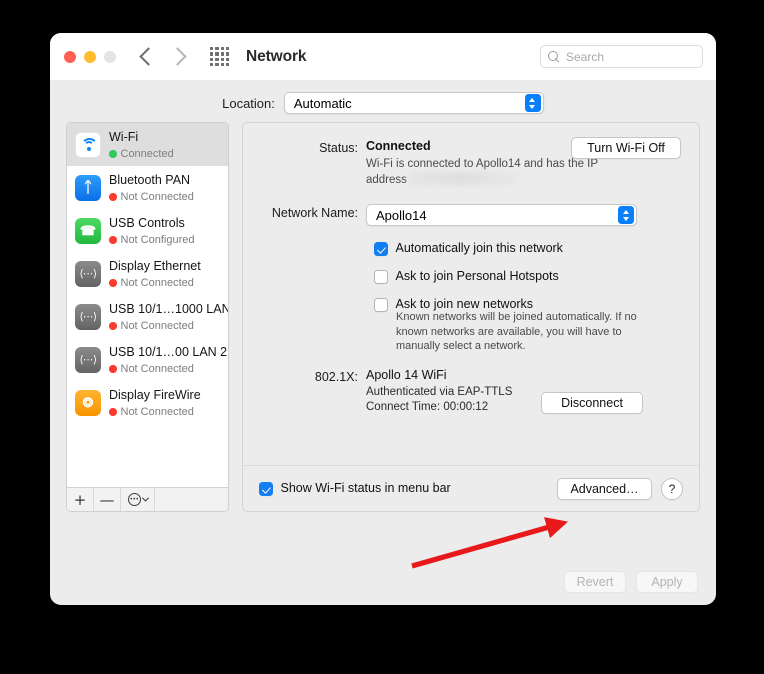  Describe the element at coordinates (168, 352) in the screenshot. I see `service-name: USB 10/1…00 LAN 2` at that location.